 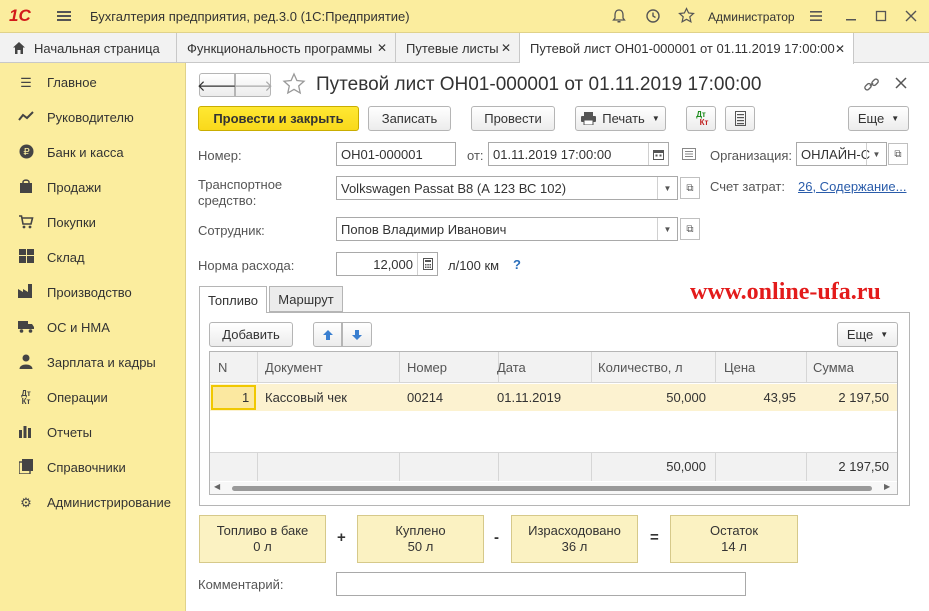 I want to click on sidebar-item-label: Руководителю, so click(x=90, y=117).